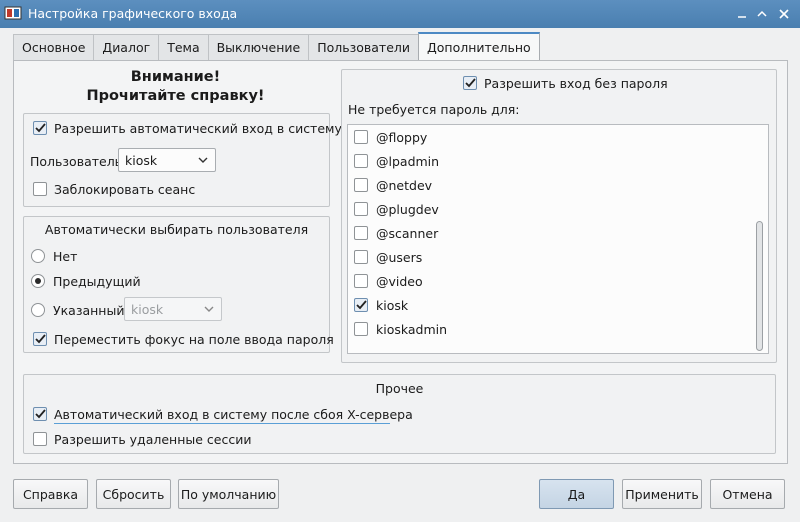 The image size is (800, 522). I want to click on focus-password-checkbox, so click(40, 339).